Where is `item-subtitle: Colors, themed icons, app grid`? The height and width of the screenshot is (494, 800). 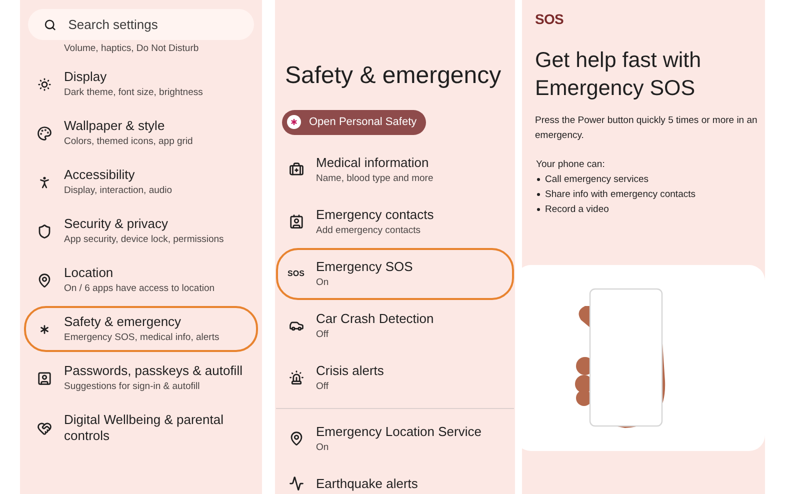 item-subtitle: Colors, themed icons, app grid is located at coordinates (128, 142).